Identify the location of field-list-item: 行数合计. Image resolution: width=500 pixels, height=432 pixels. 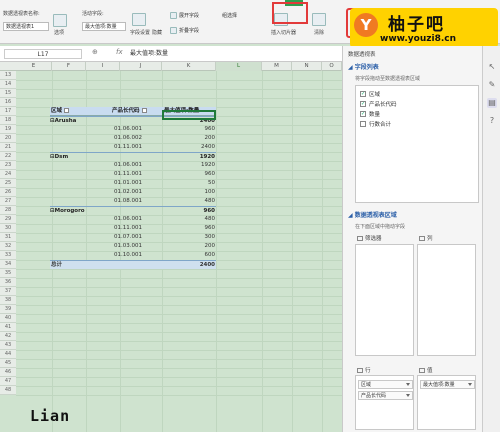
(375, 124).